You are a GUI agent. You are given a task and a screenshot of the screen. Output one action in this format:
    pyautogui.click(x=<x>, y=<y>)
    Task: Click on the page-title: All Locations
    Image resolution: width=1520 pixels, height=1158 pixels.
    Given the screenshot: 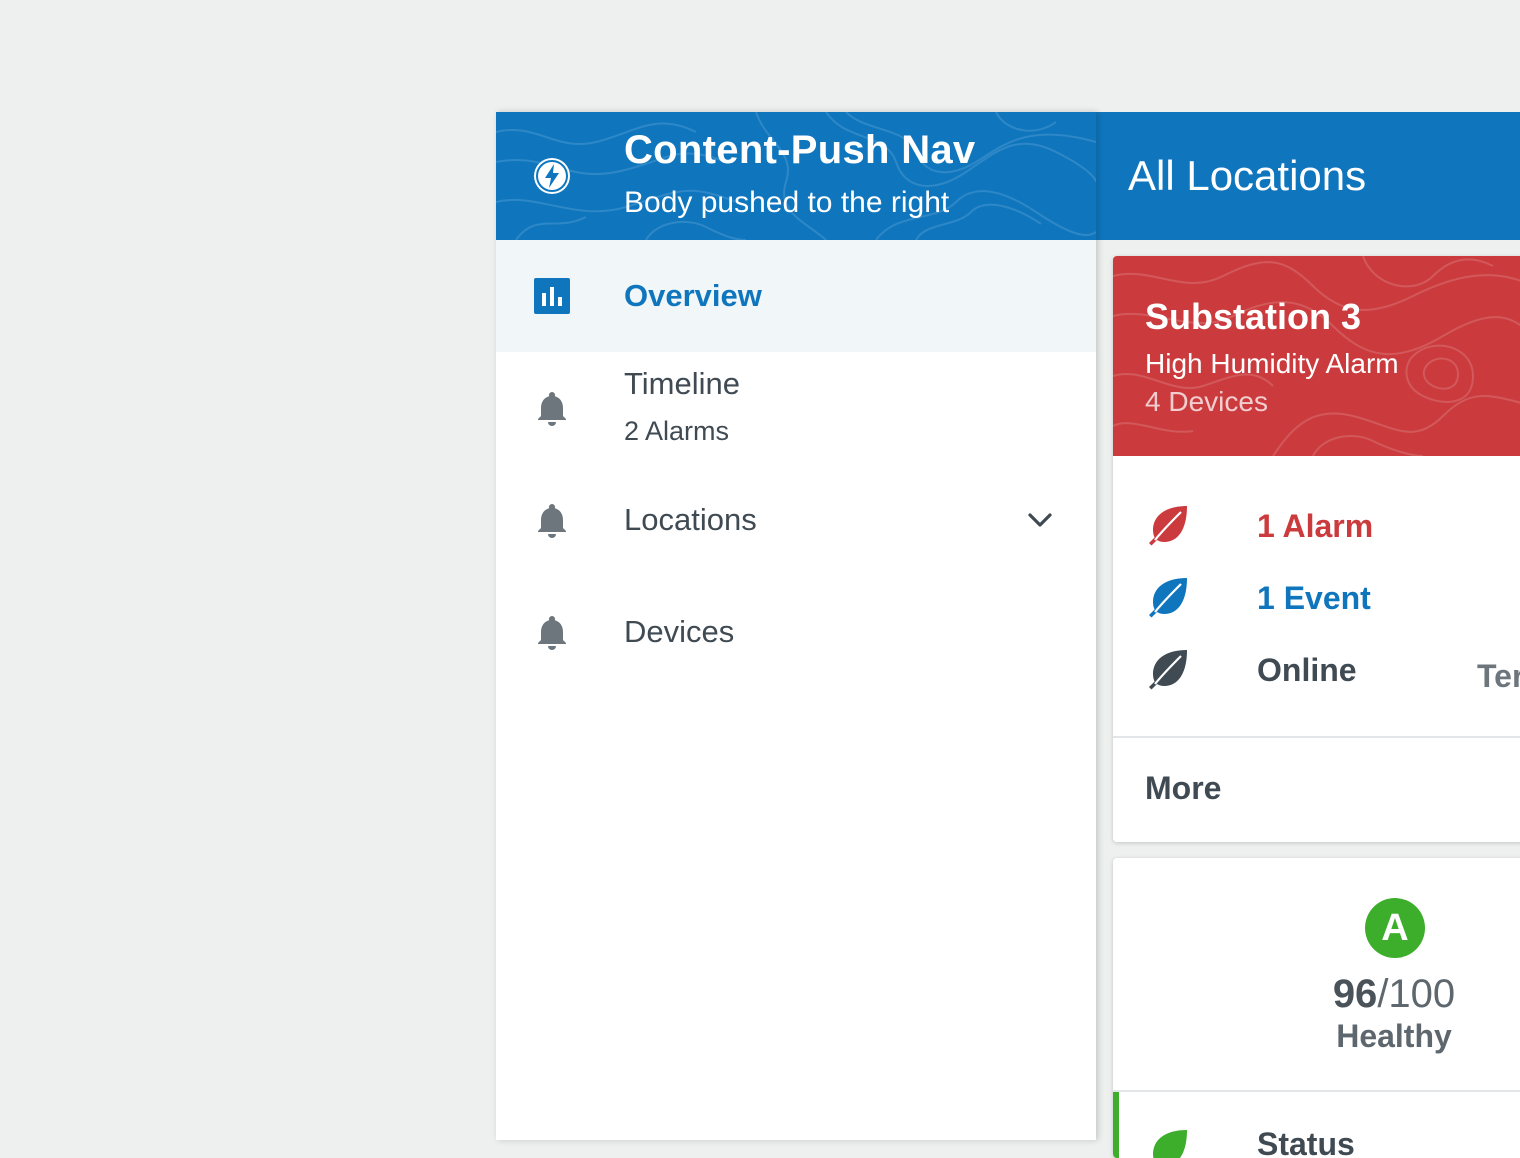 What is the action you would take?
    pyautogui.click(x=1247, y=175)
    